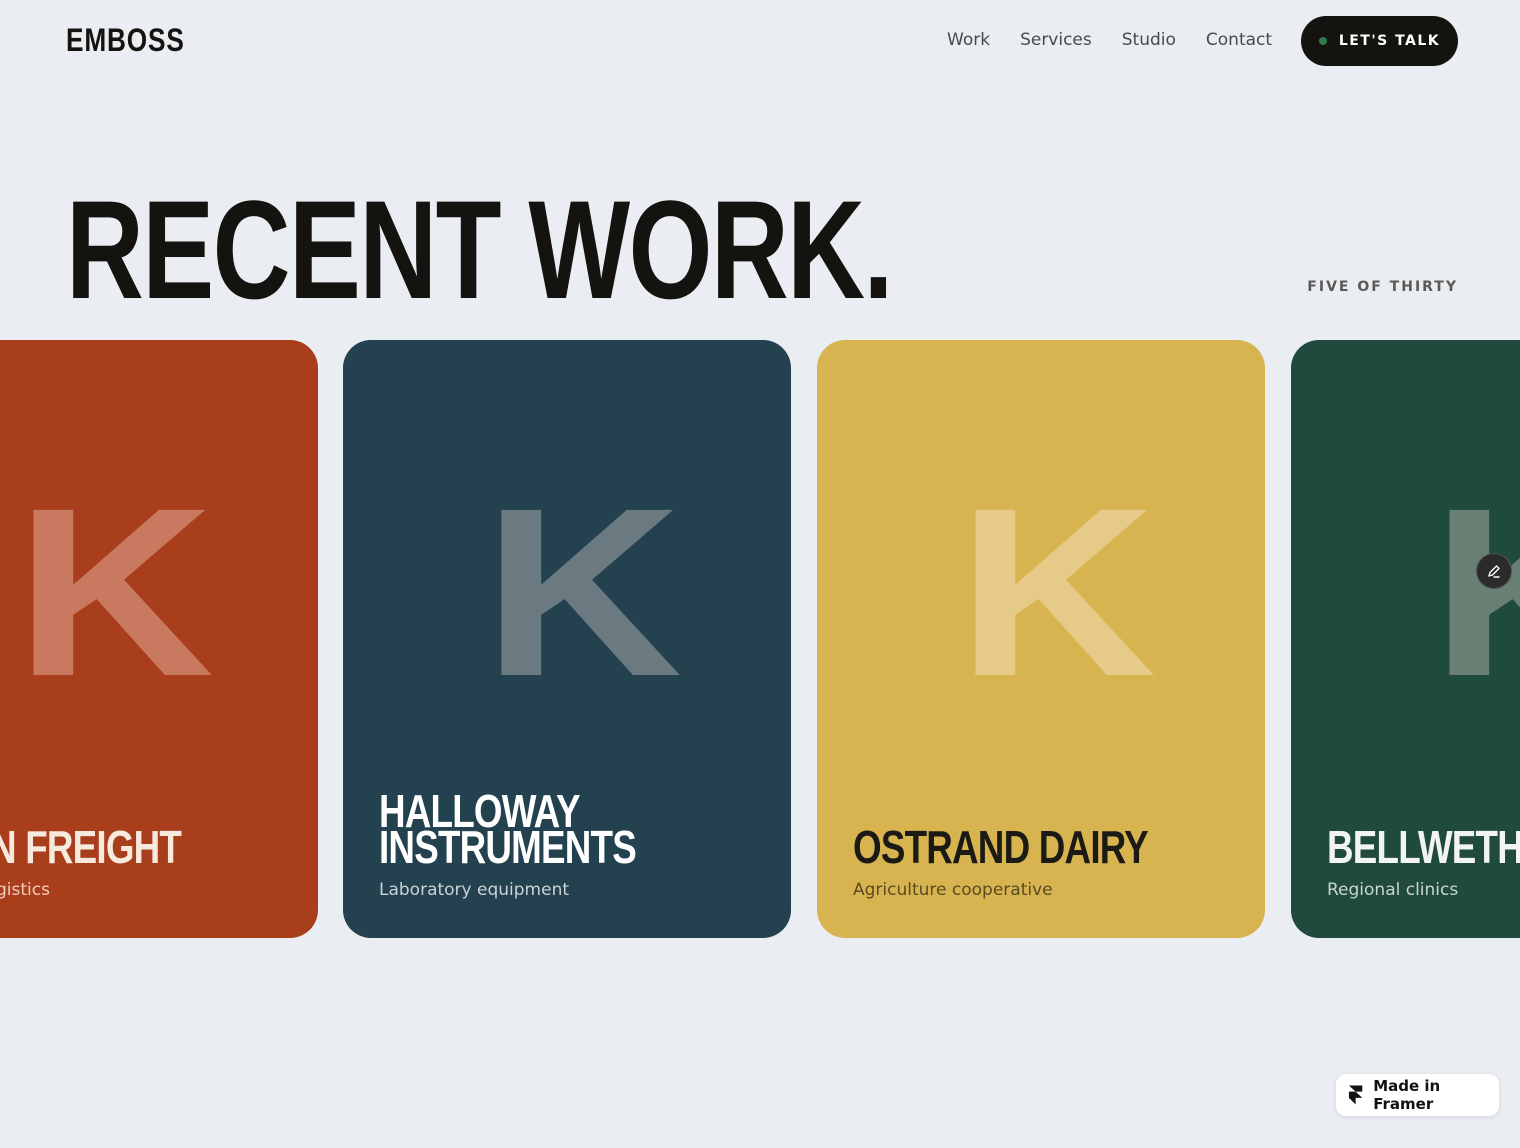  What do you see at coordinates (1423, 847) in the screenshot?
I see `card-title: BELLWETHER` at bounding box center [1423, 847].